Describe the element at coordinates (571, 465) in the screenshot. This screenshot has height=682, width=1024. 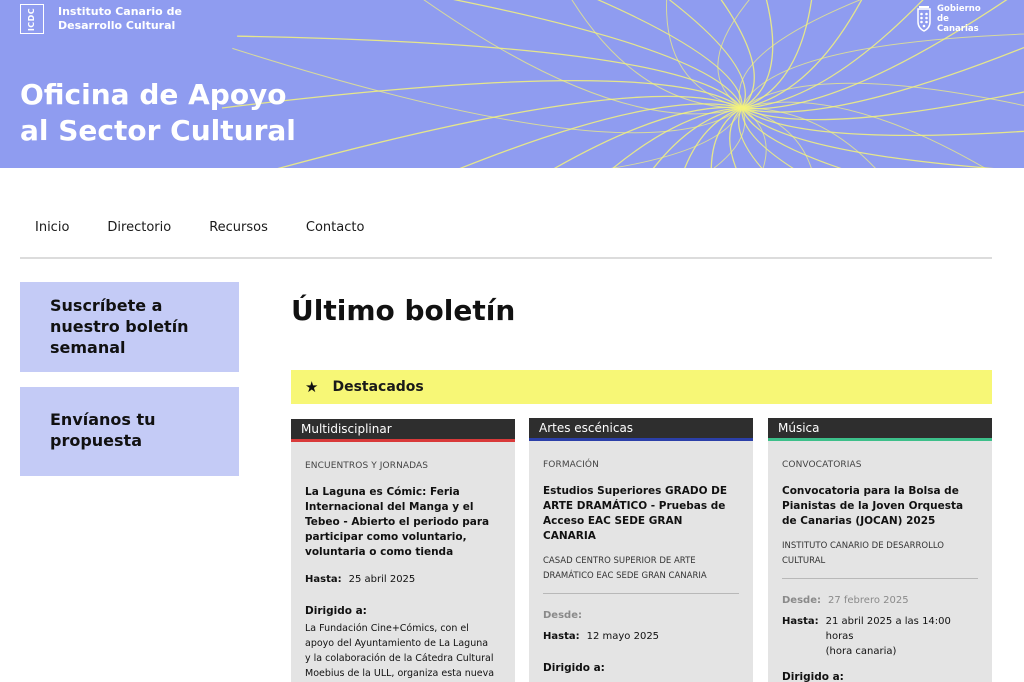
I see `card-type: FORMACIÓN` at that location.